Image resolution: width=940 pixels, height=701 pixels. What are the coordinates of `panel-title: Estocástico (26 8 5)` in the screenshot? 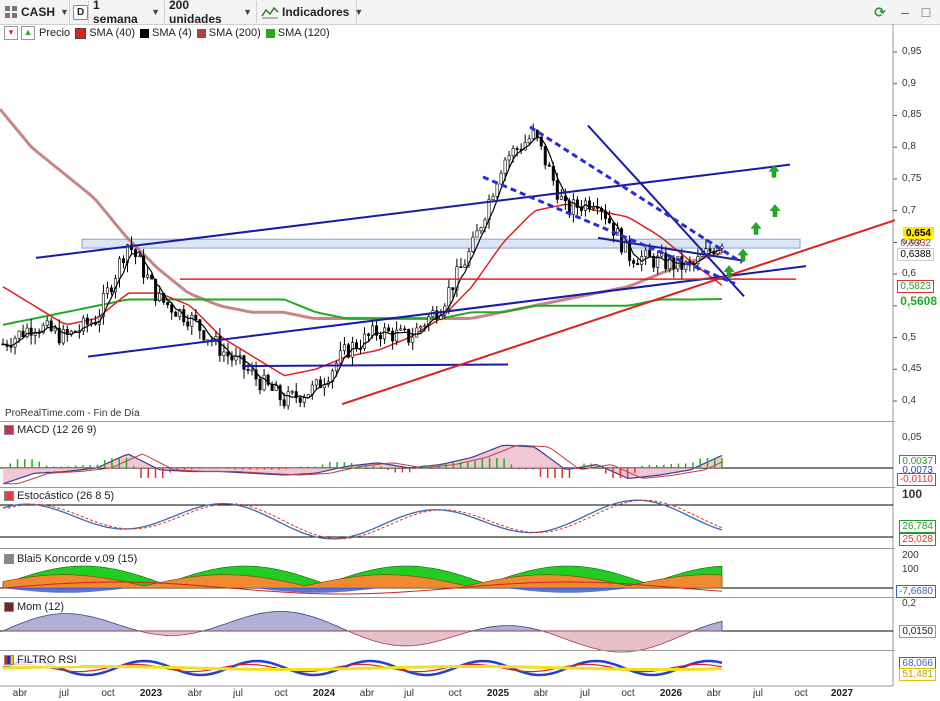 It's located at (66, 496).